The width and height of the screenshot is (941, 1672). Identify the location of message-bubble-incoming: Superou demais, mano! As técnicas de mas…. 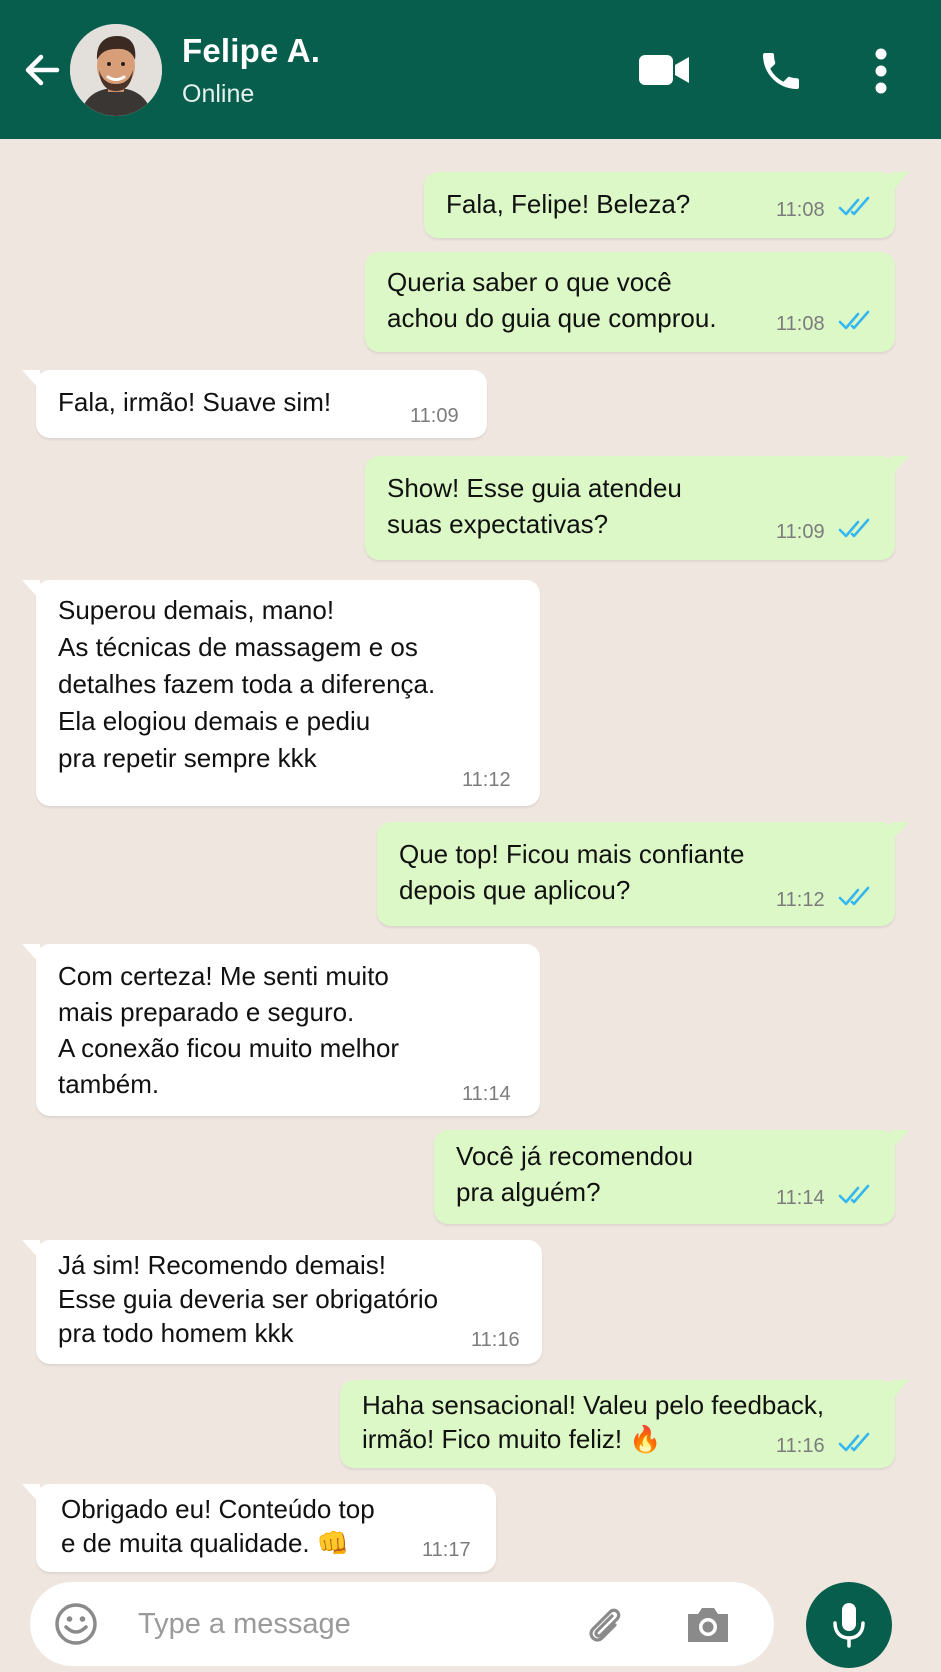
(281, 693).